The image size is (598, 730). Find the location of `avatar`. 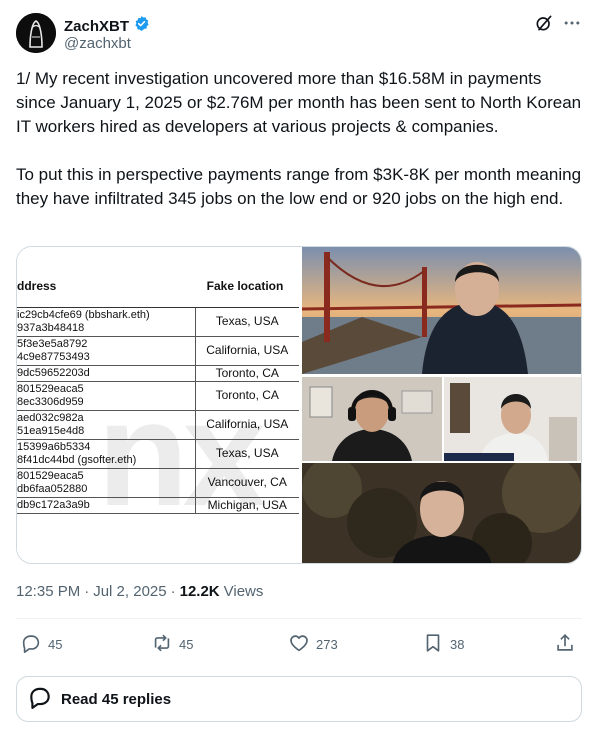

avatar is located at coordinates (36, 33).